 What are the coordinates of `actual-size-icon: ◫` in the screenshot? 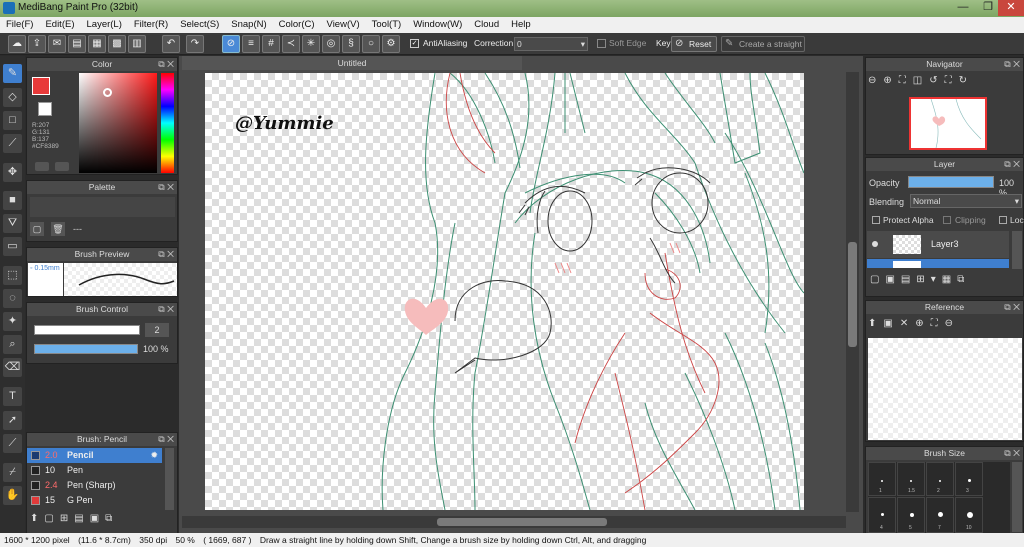 It's located at (921, 80).